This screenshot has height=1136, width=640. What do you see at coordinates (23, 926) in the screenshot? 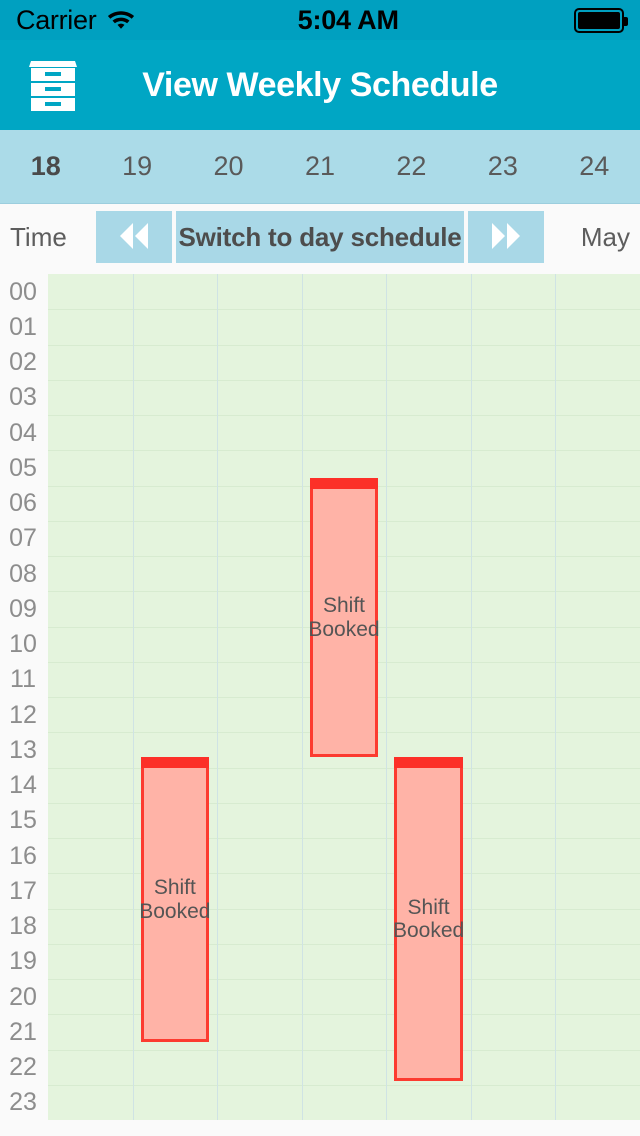
I see `hour-label-18: 18` at bounding box center [23, 926].